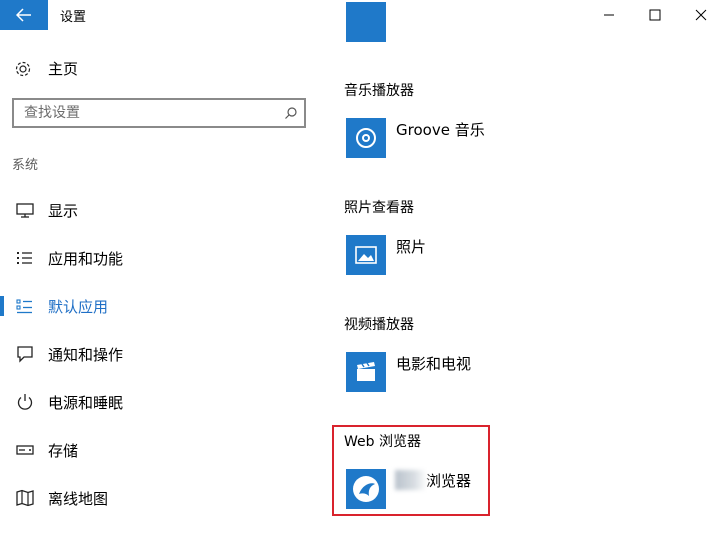 Image resolution: width=724 pixels, height=534 pixels. What do you see at coordinates (73, 17) in the screenshot?
I see `window-title: 设置` at bounding box center [73, 17].